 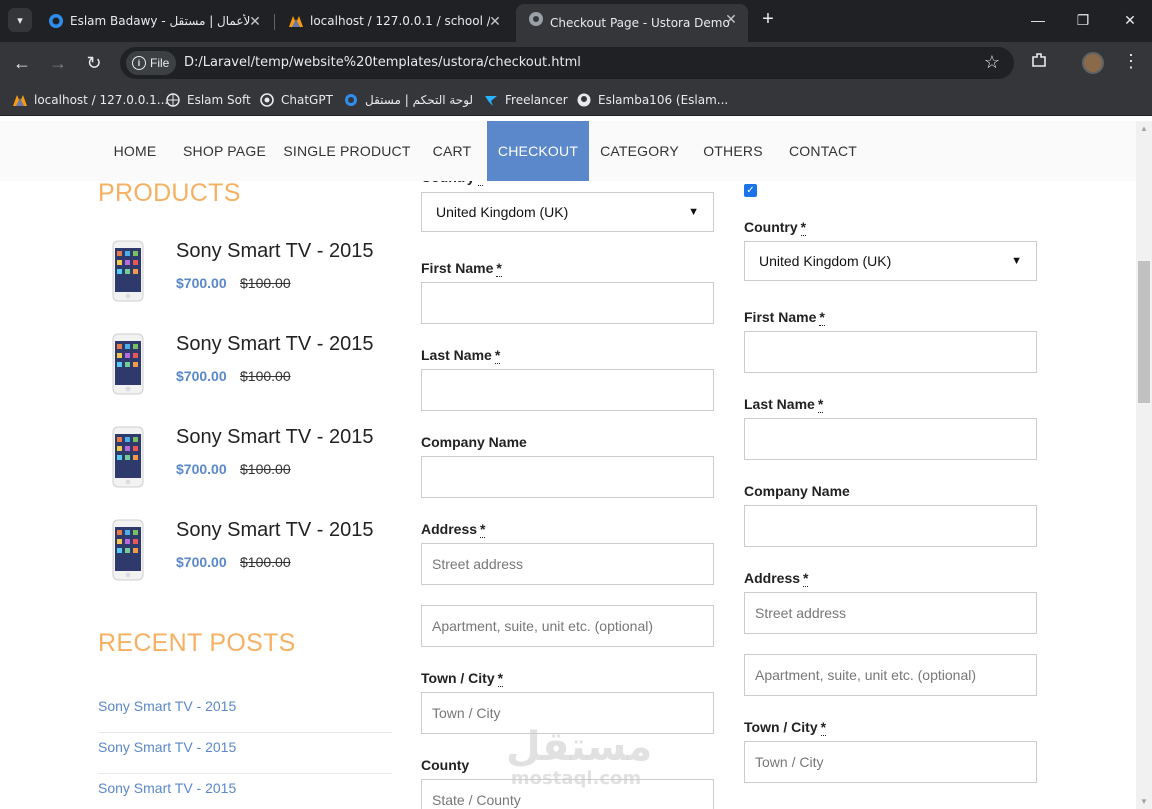 I want to click on browser-tab-phpmyadmin: localhost / 127.0.0.1 / school / u ✕, so click(x=394, y=21).